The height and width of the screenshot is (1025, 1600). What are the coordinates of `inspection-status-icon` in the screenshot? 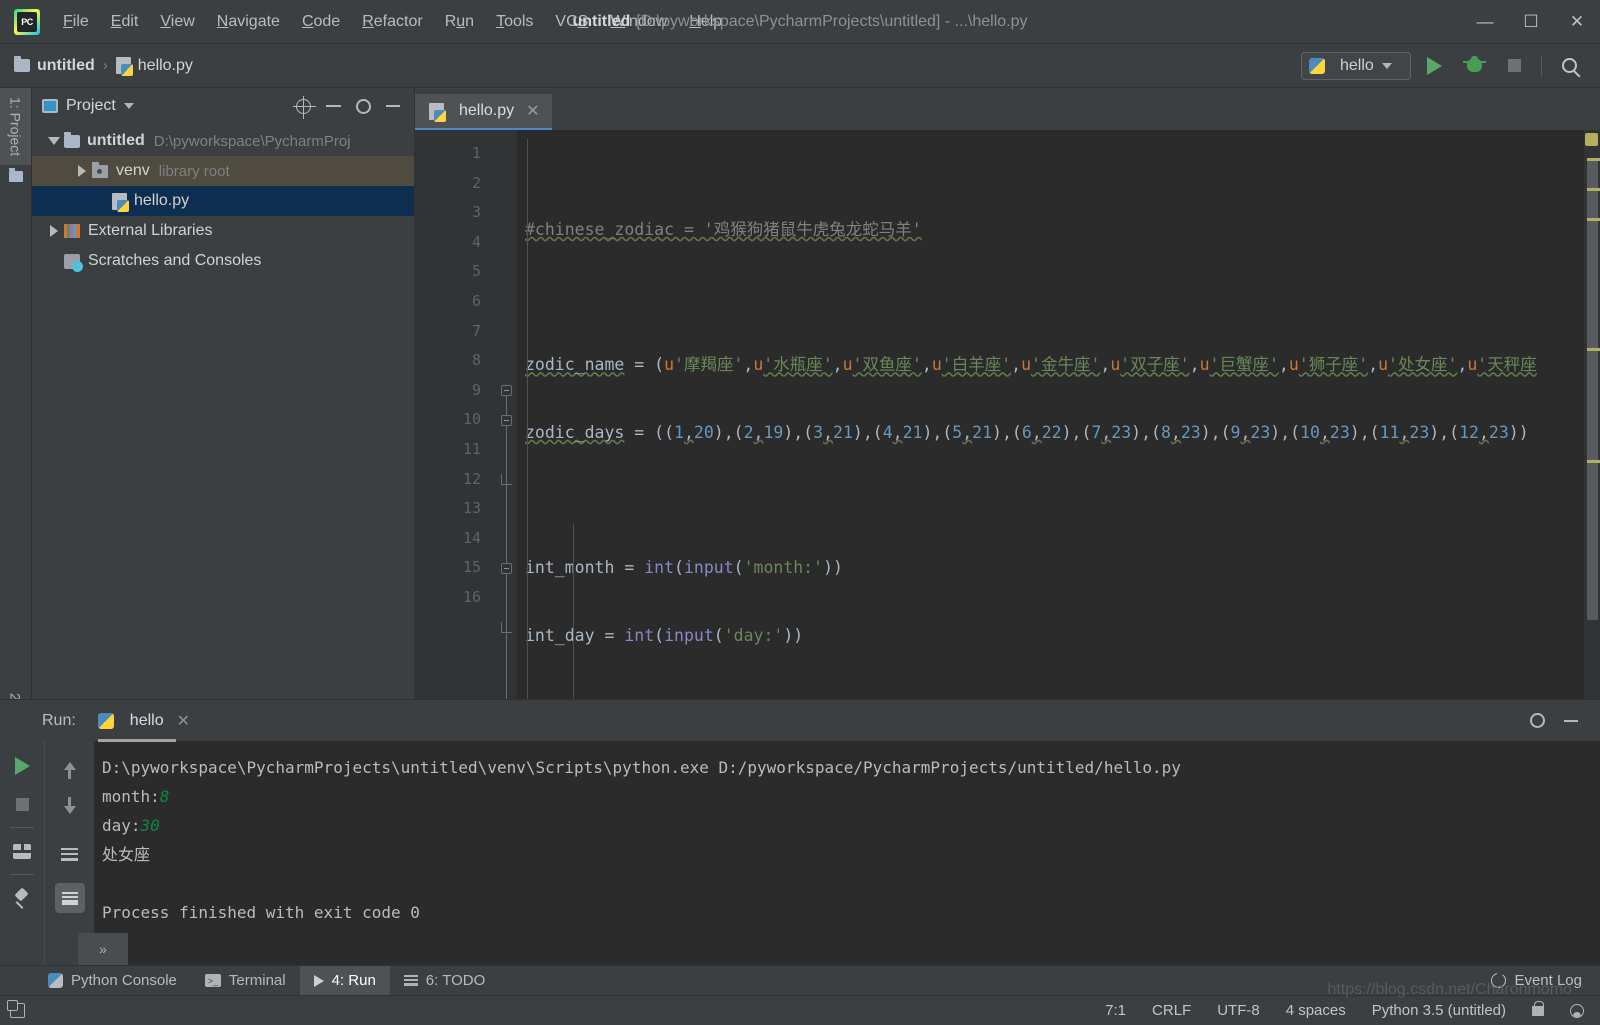 It's located at (1591, 139).